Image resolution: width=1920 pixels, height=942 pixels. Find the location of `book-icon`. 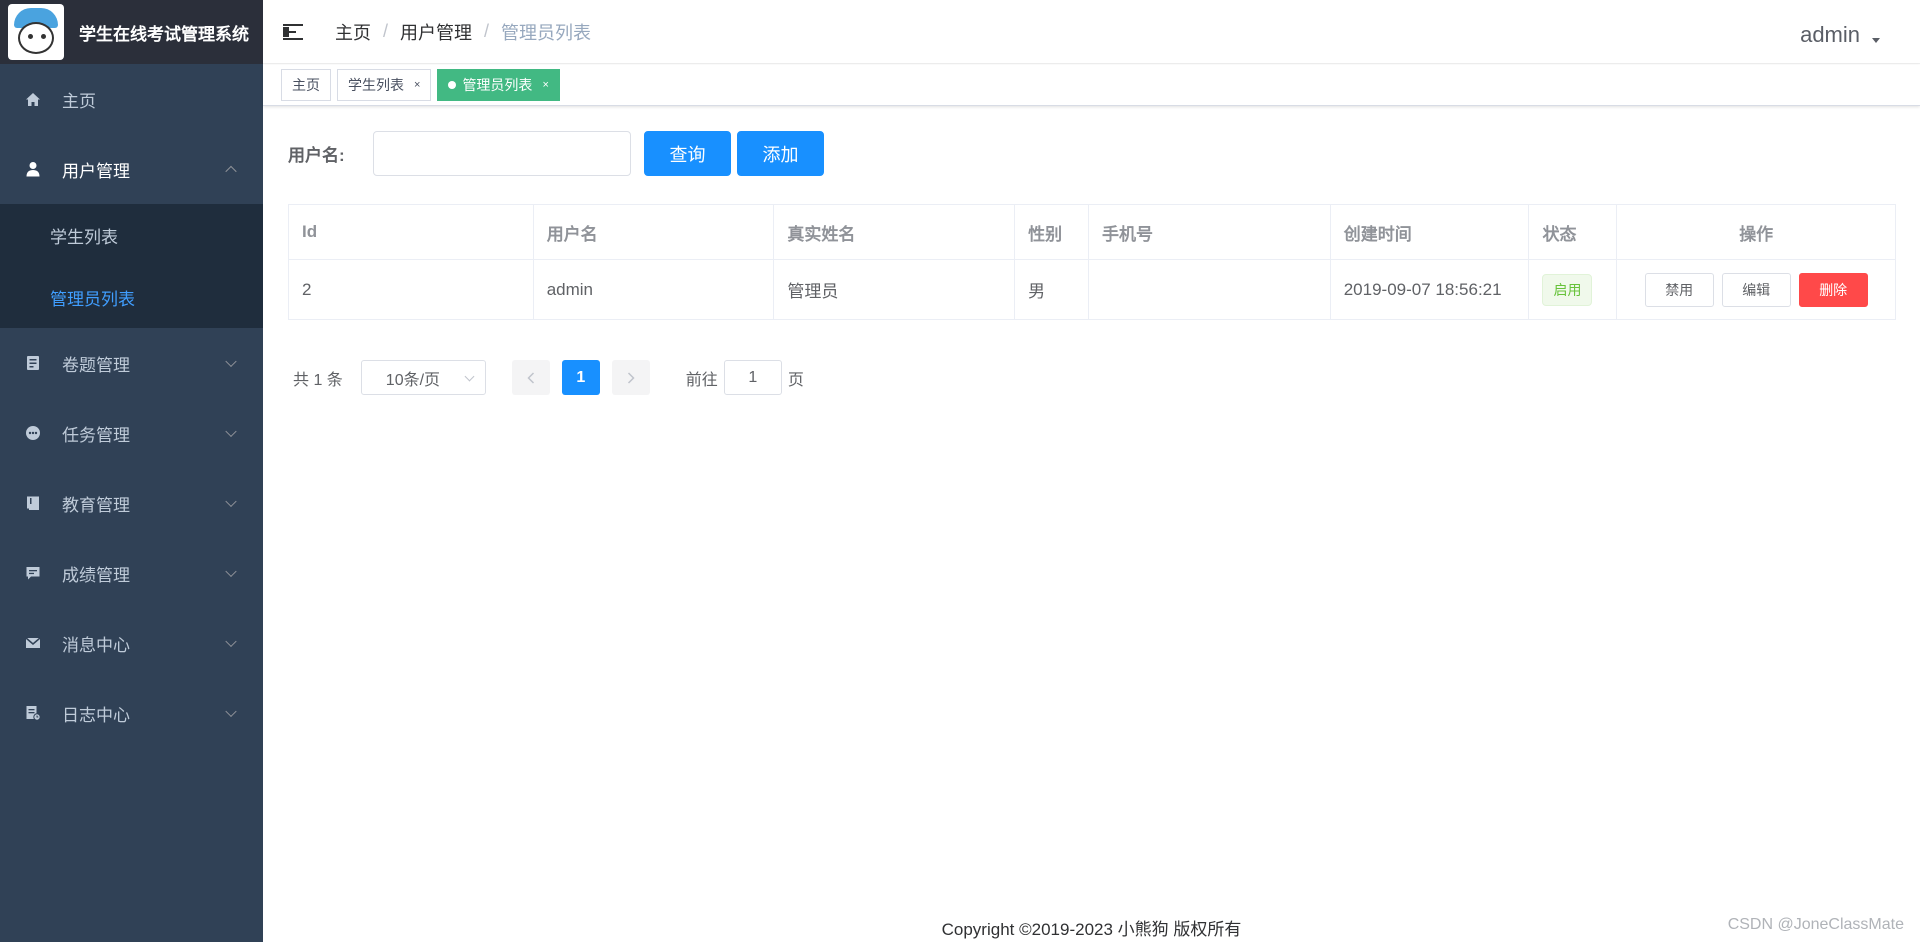

book-icon is located at coordinates (33, 503).